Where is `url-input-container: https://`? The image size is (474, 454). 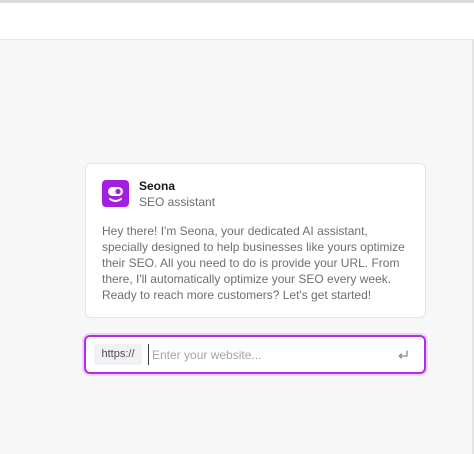
url-input-container: https:// is located at coordinates (255, 354).